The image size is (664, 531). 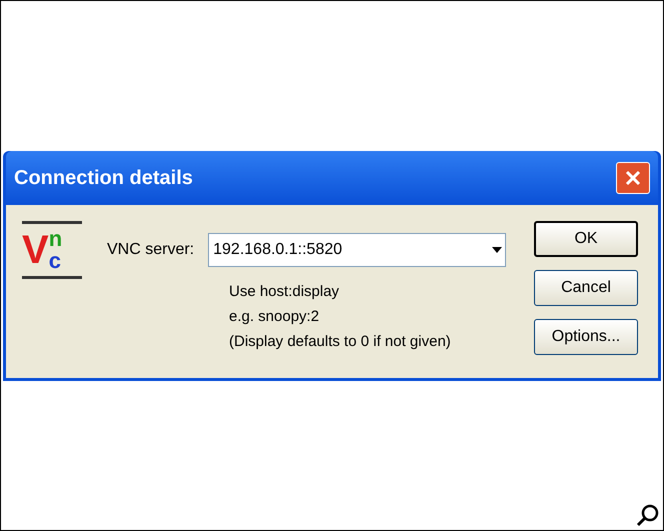 I want to click on hint-text: e.g. snoopy:2, so click(x=274, y=317).